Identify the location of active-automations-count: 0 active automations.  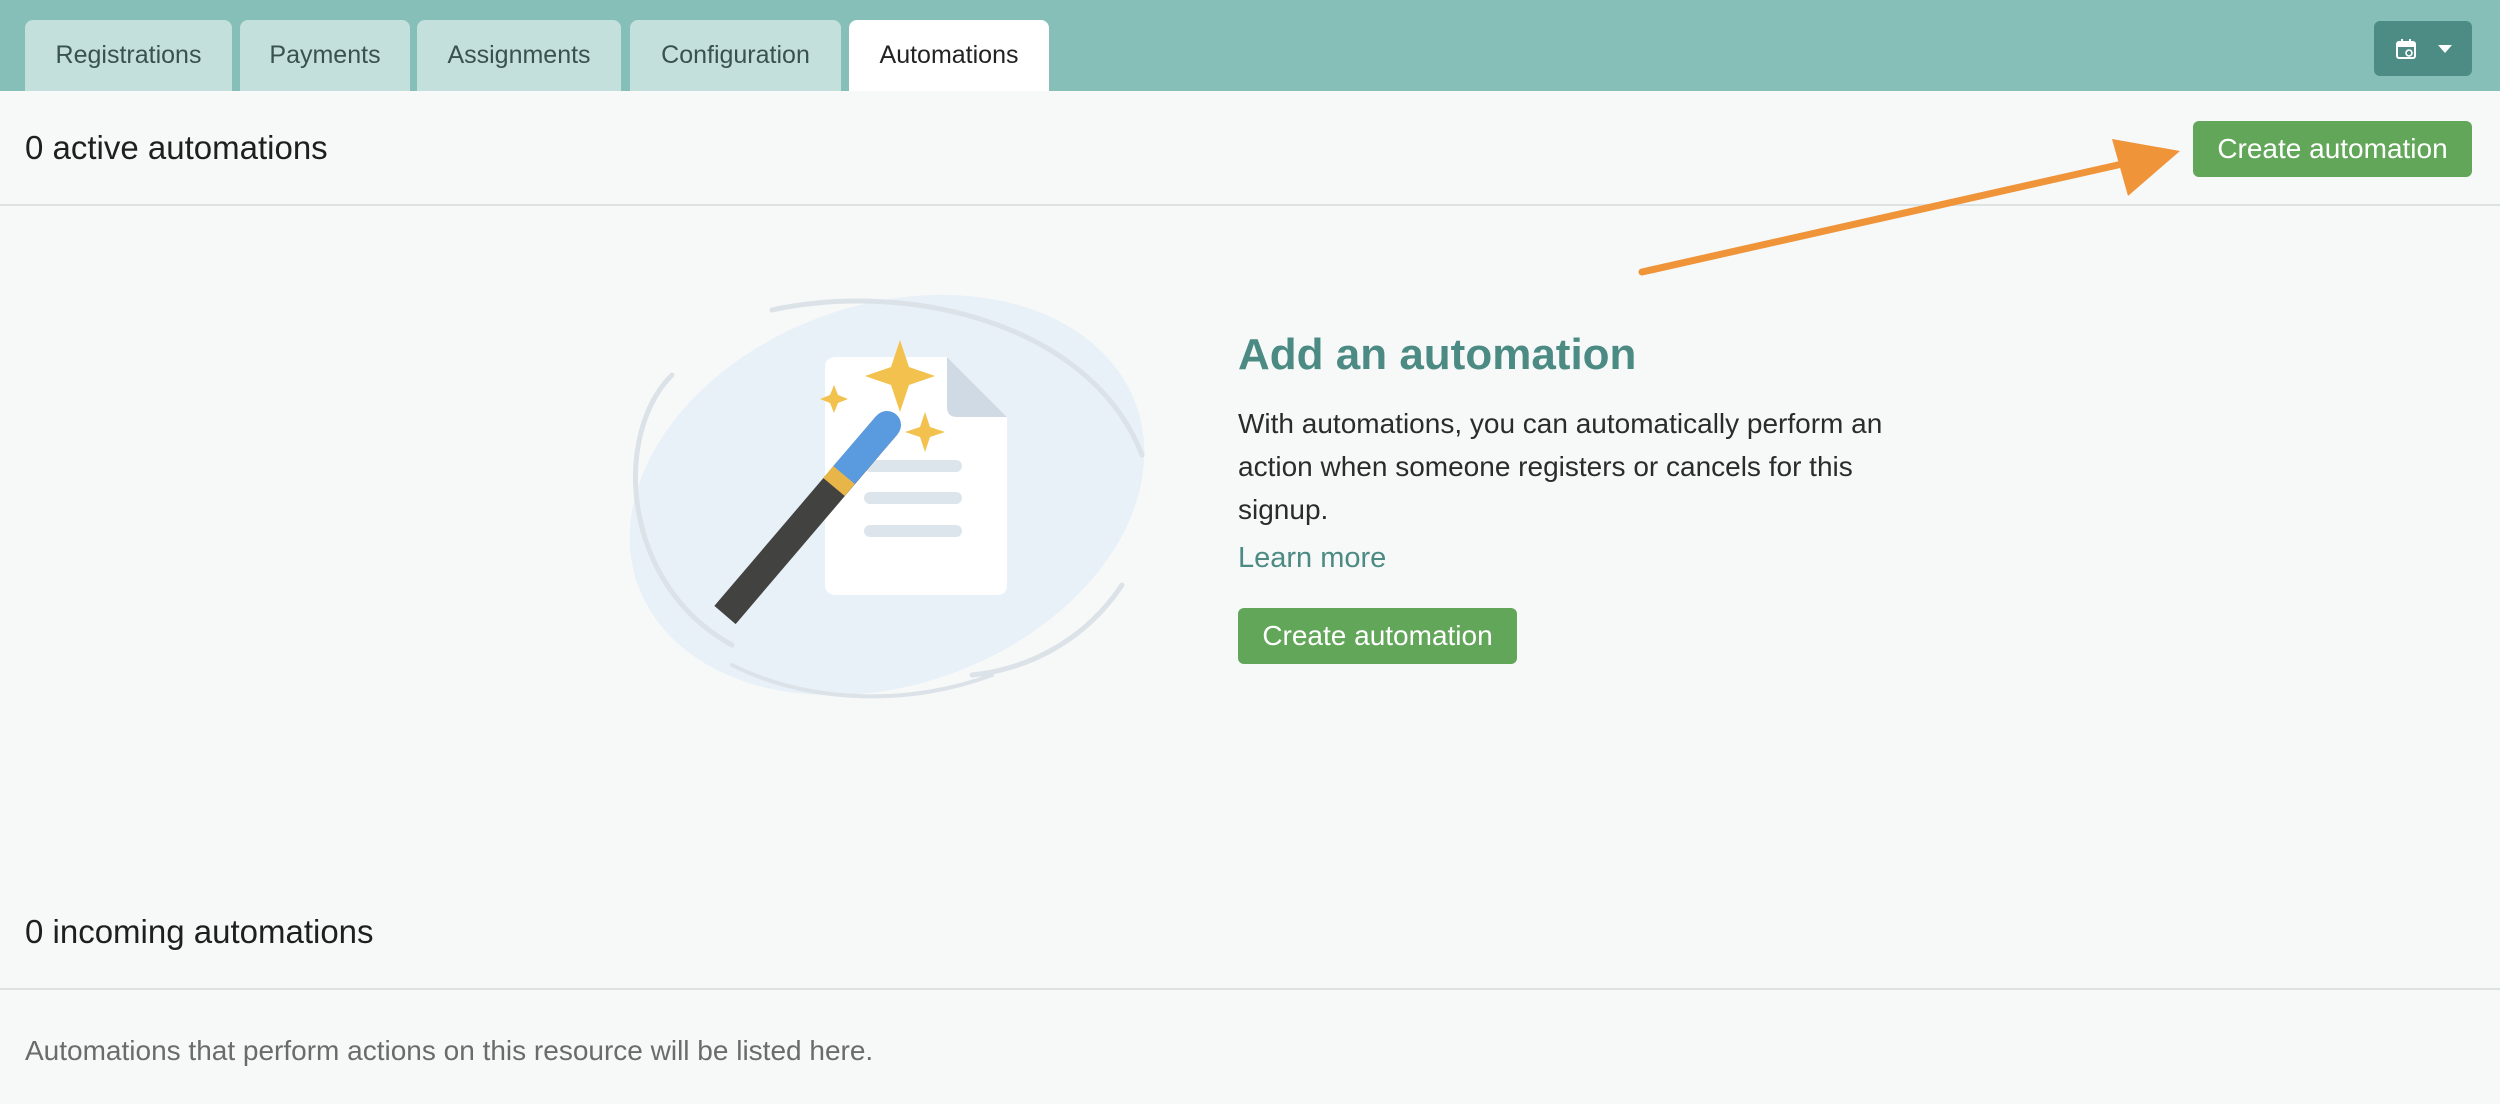
(176, 147).